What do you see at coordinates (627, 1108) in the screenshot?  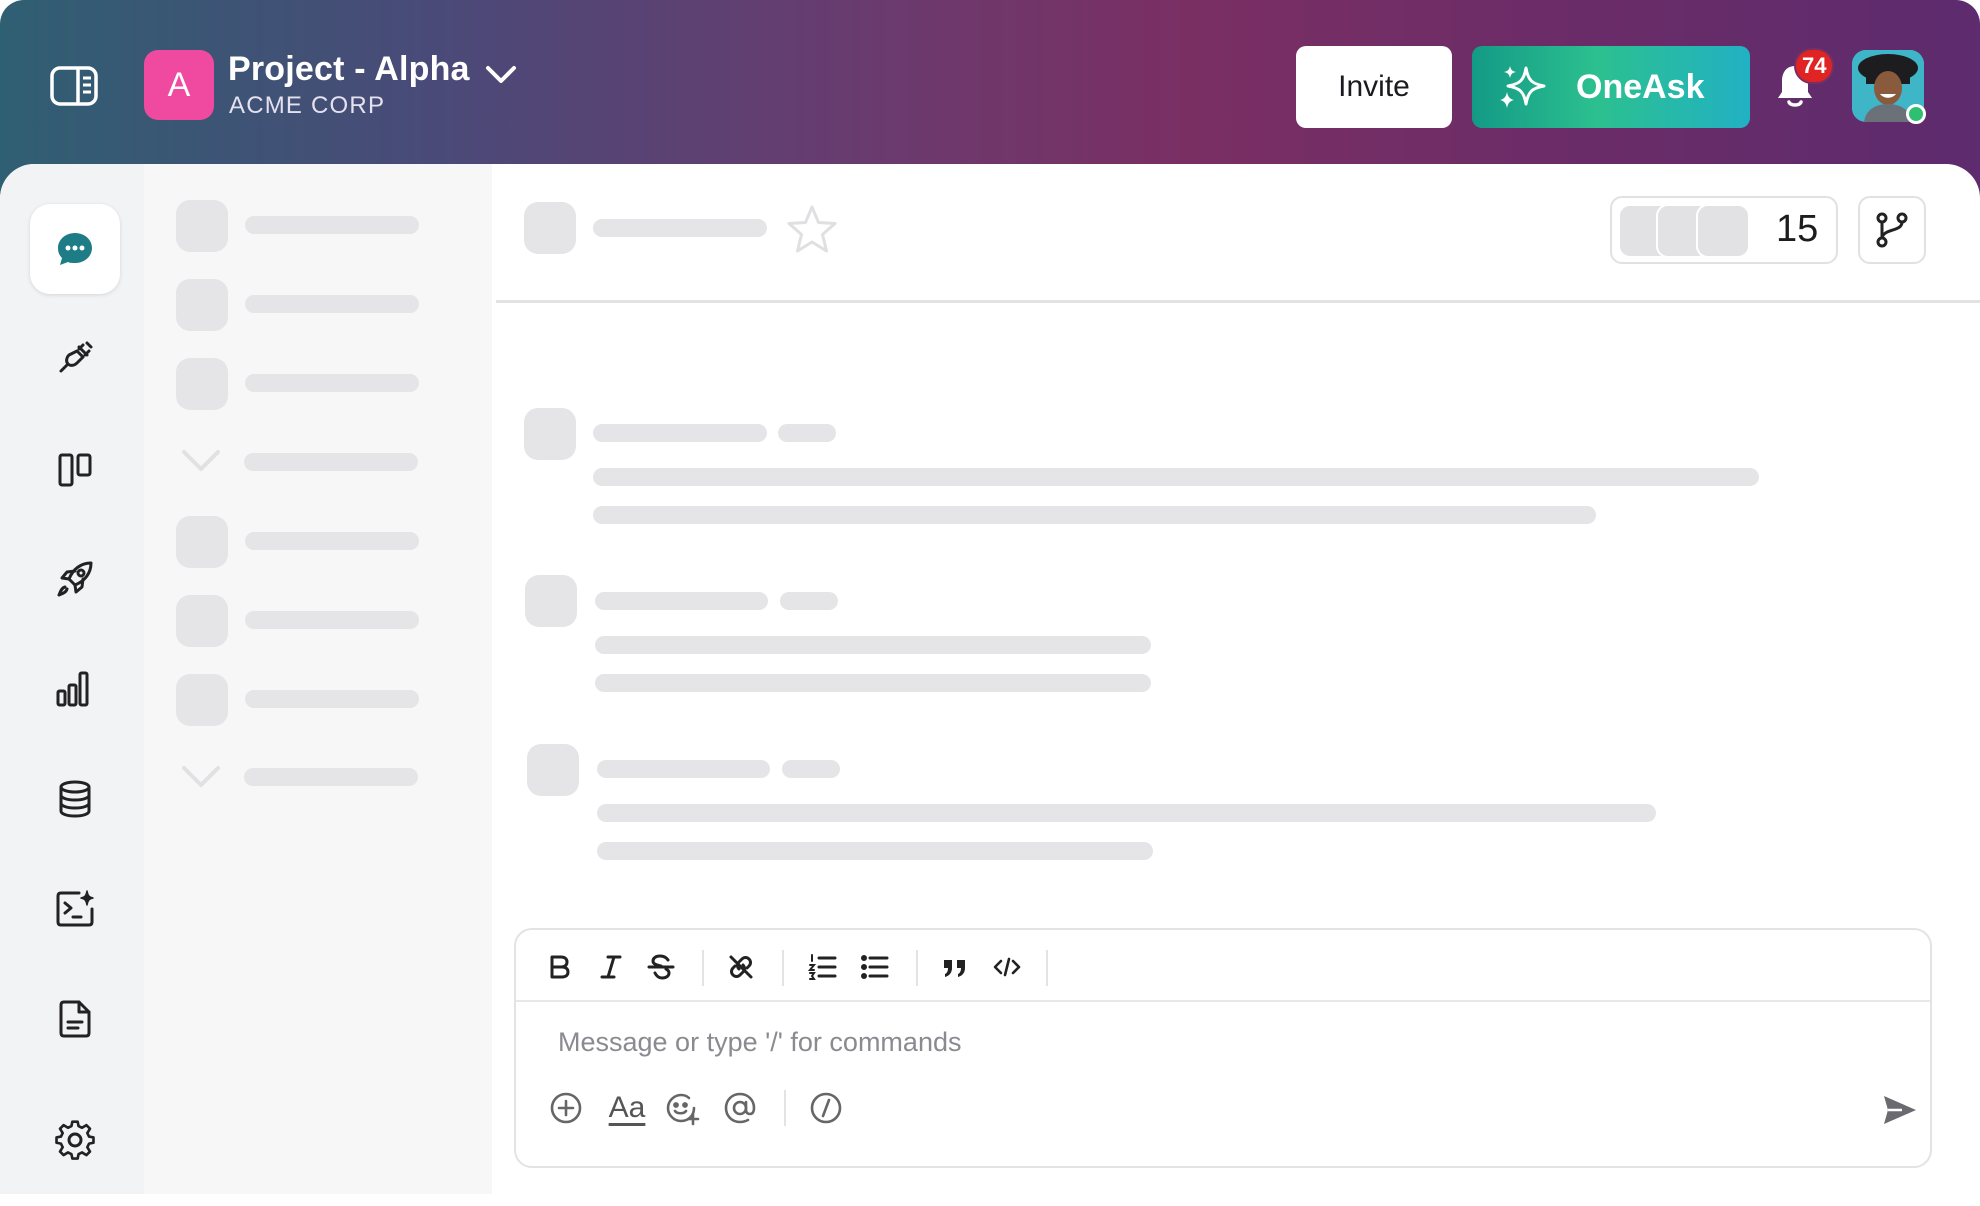 I see `format-toggle-button: Aa` at bounding box center [627, 1108].